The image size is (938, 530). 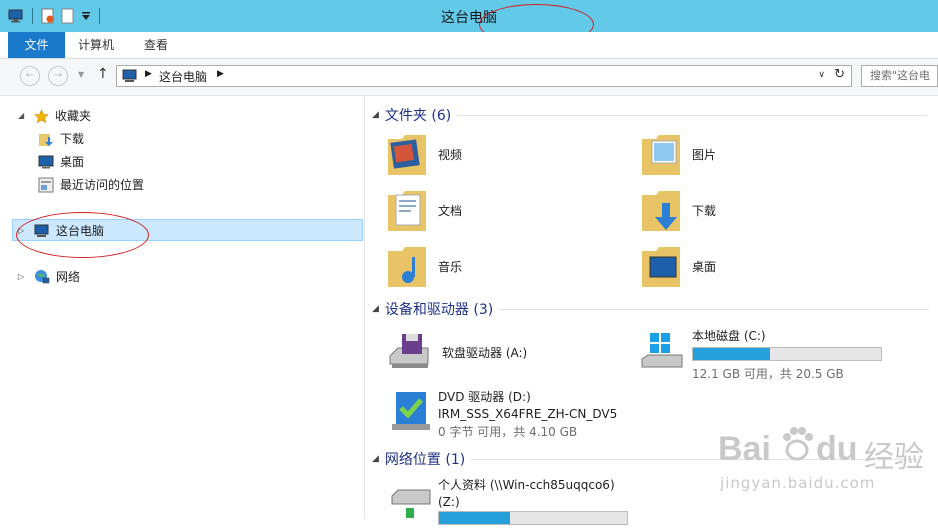 I want to click on folder-documents: 文档, so click(x=424, y=210).